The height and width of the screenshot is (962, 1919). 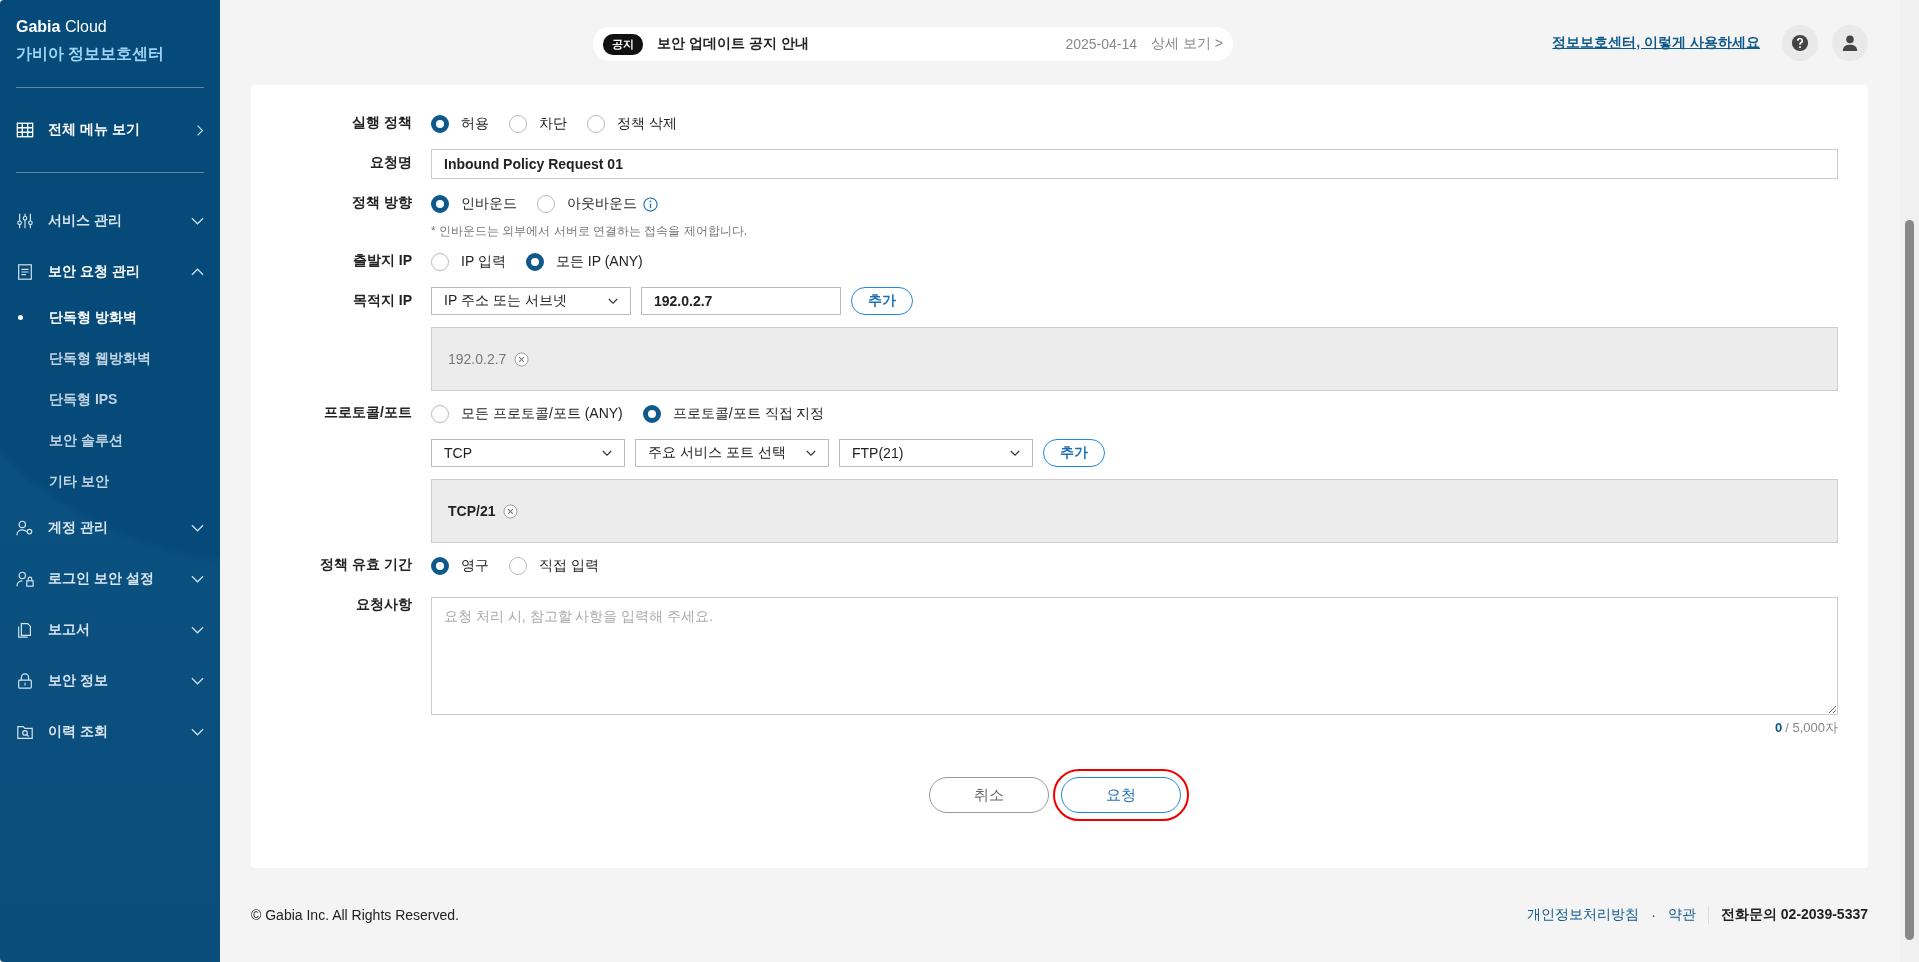 I want to click on selected-value: 192.0.2.7, so click(x=477, y=359).